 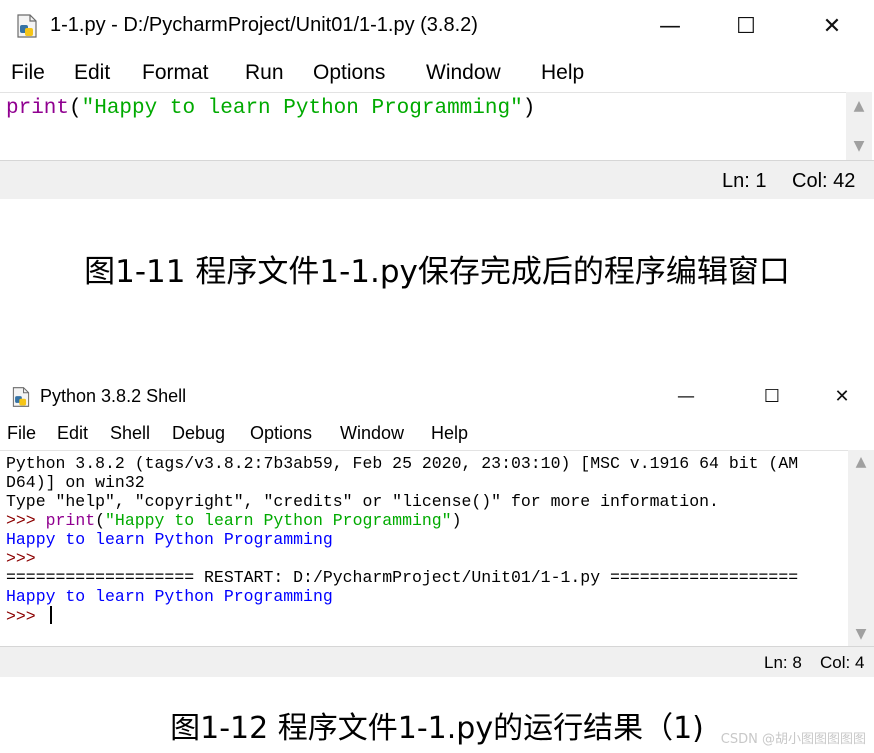 What do you see at coordinates (783, 662) in the screenshot?
I see `line-indicator: Ln: 8` at bounding box center [783, 662].